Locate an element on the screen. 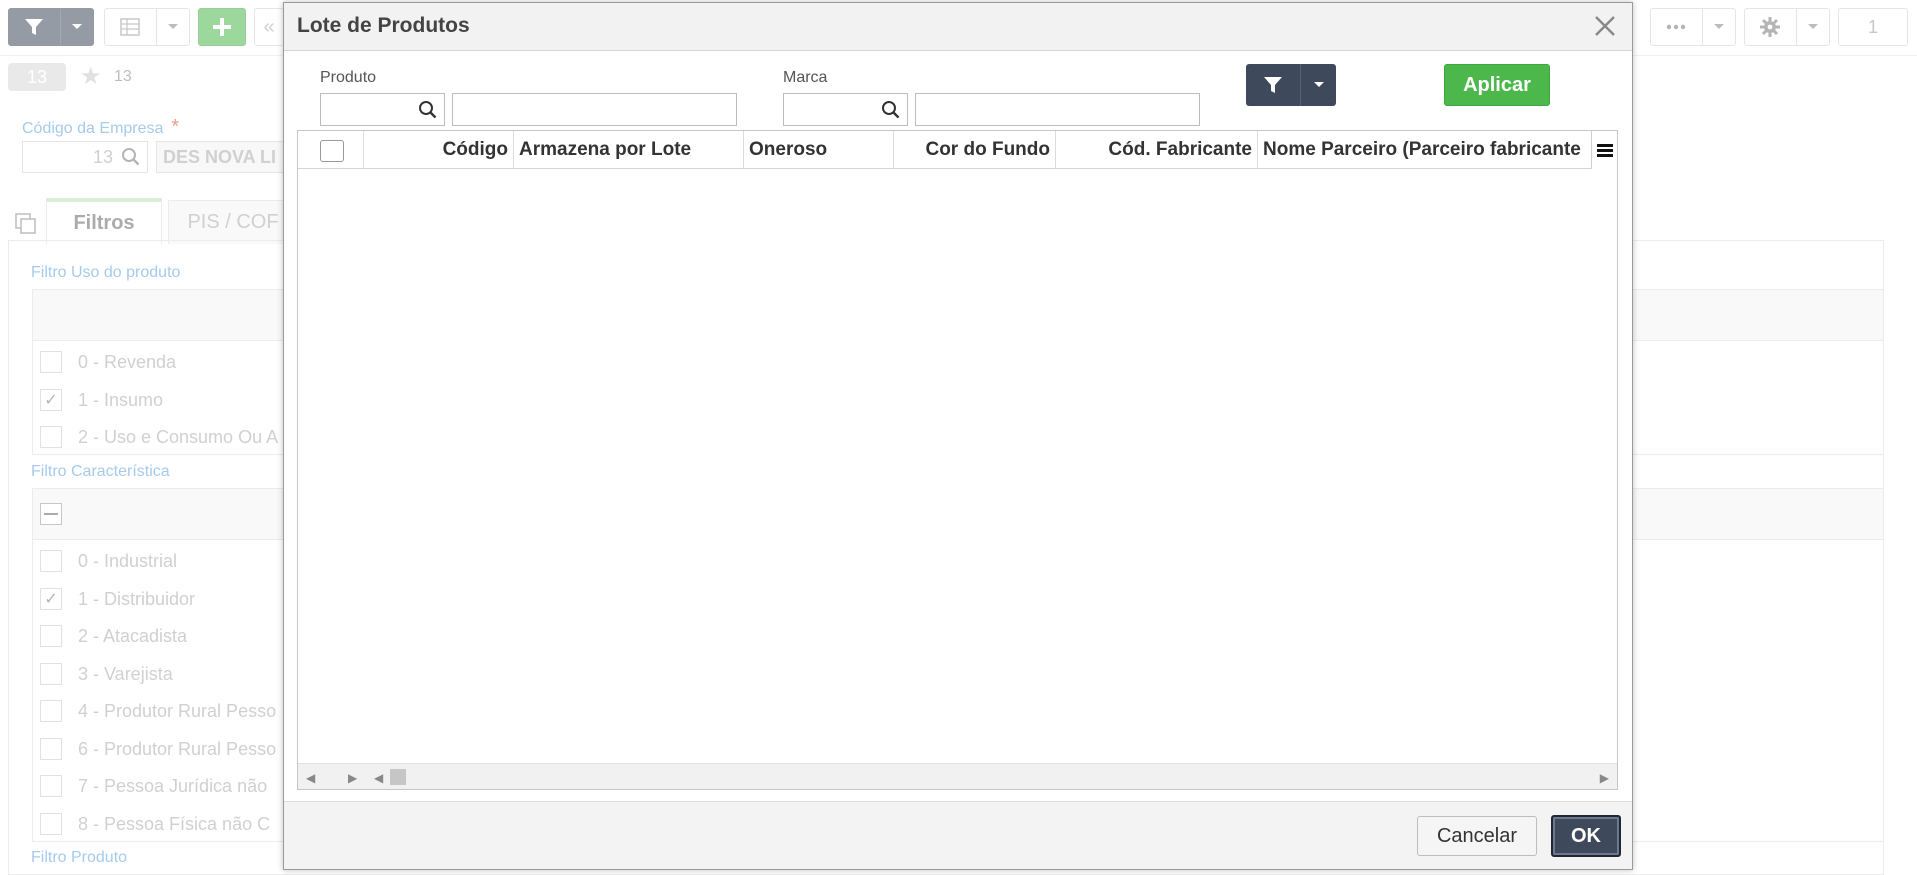  apply-button: Aplicar is located at coordinates (1497, 85).